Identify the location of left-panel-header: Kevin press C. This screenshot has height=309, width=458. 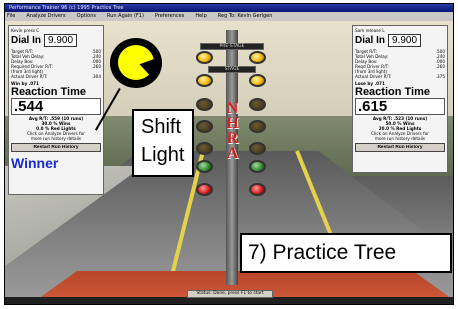
(25, 30).